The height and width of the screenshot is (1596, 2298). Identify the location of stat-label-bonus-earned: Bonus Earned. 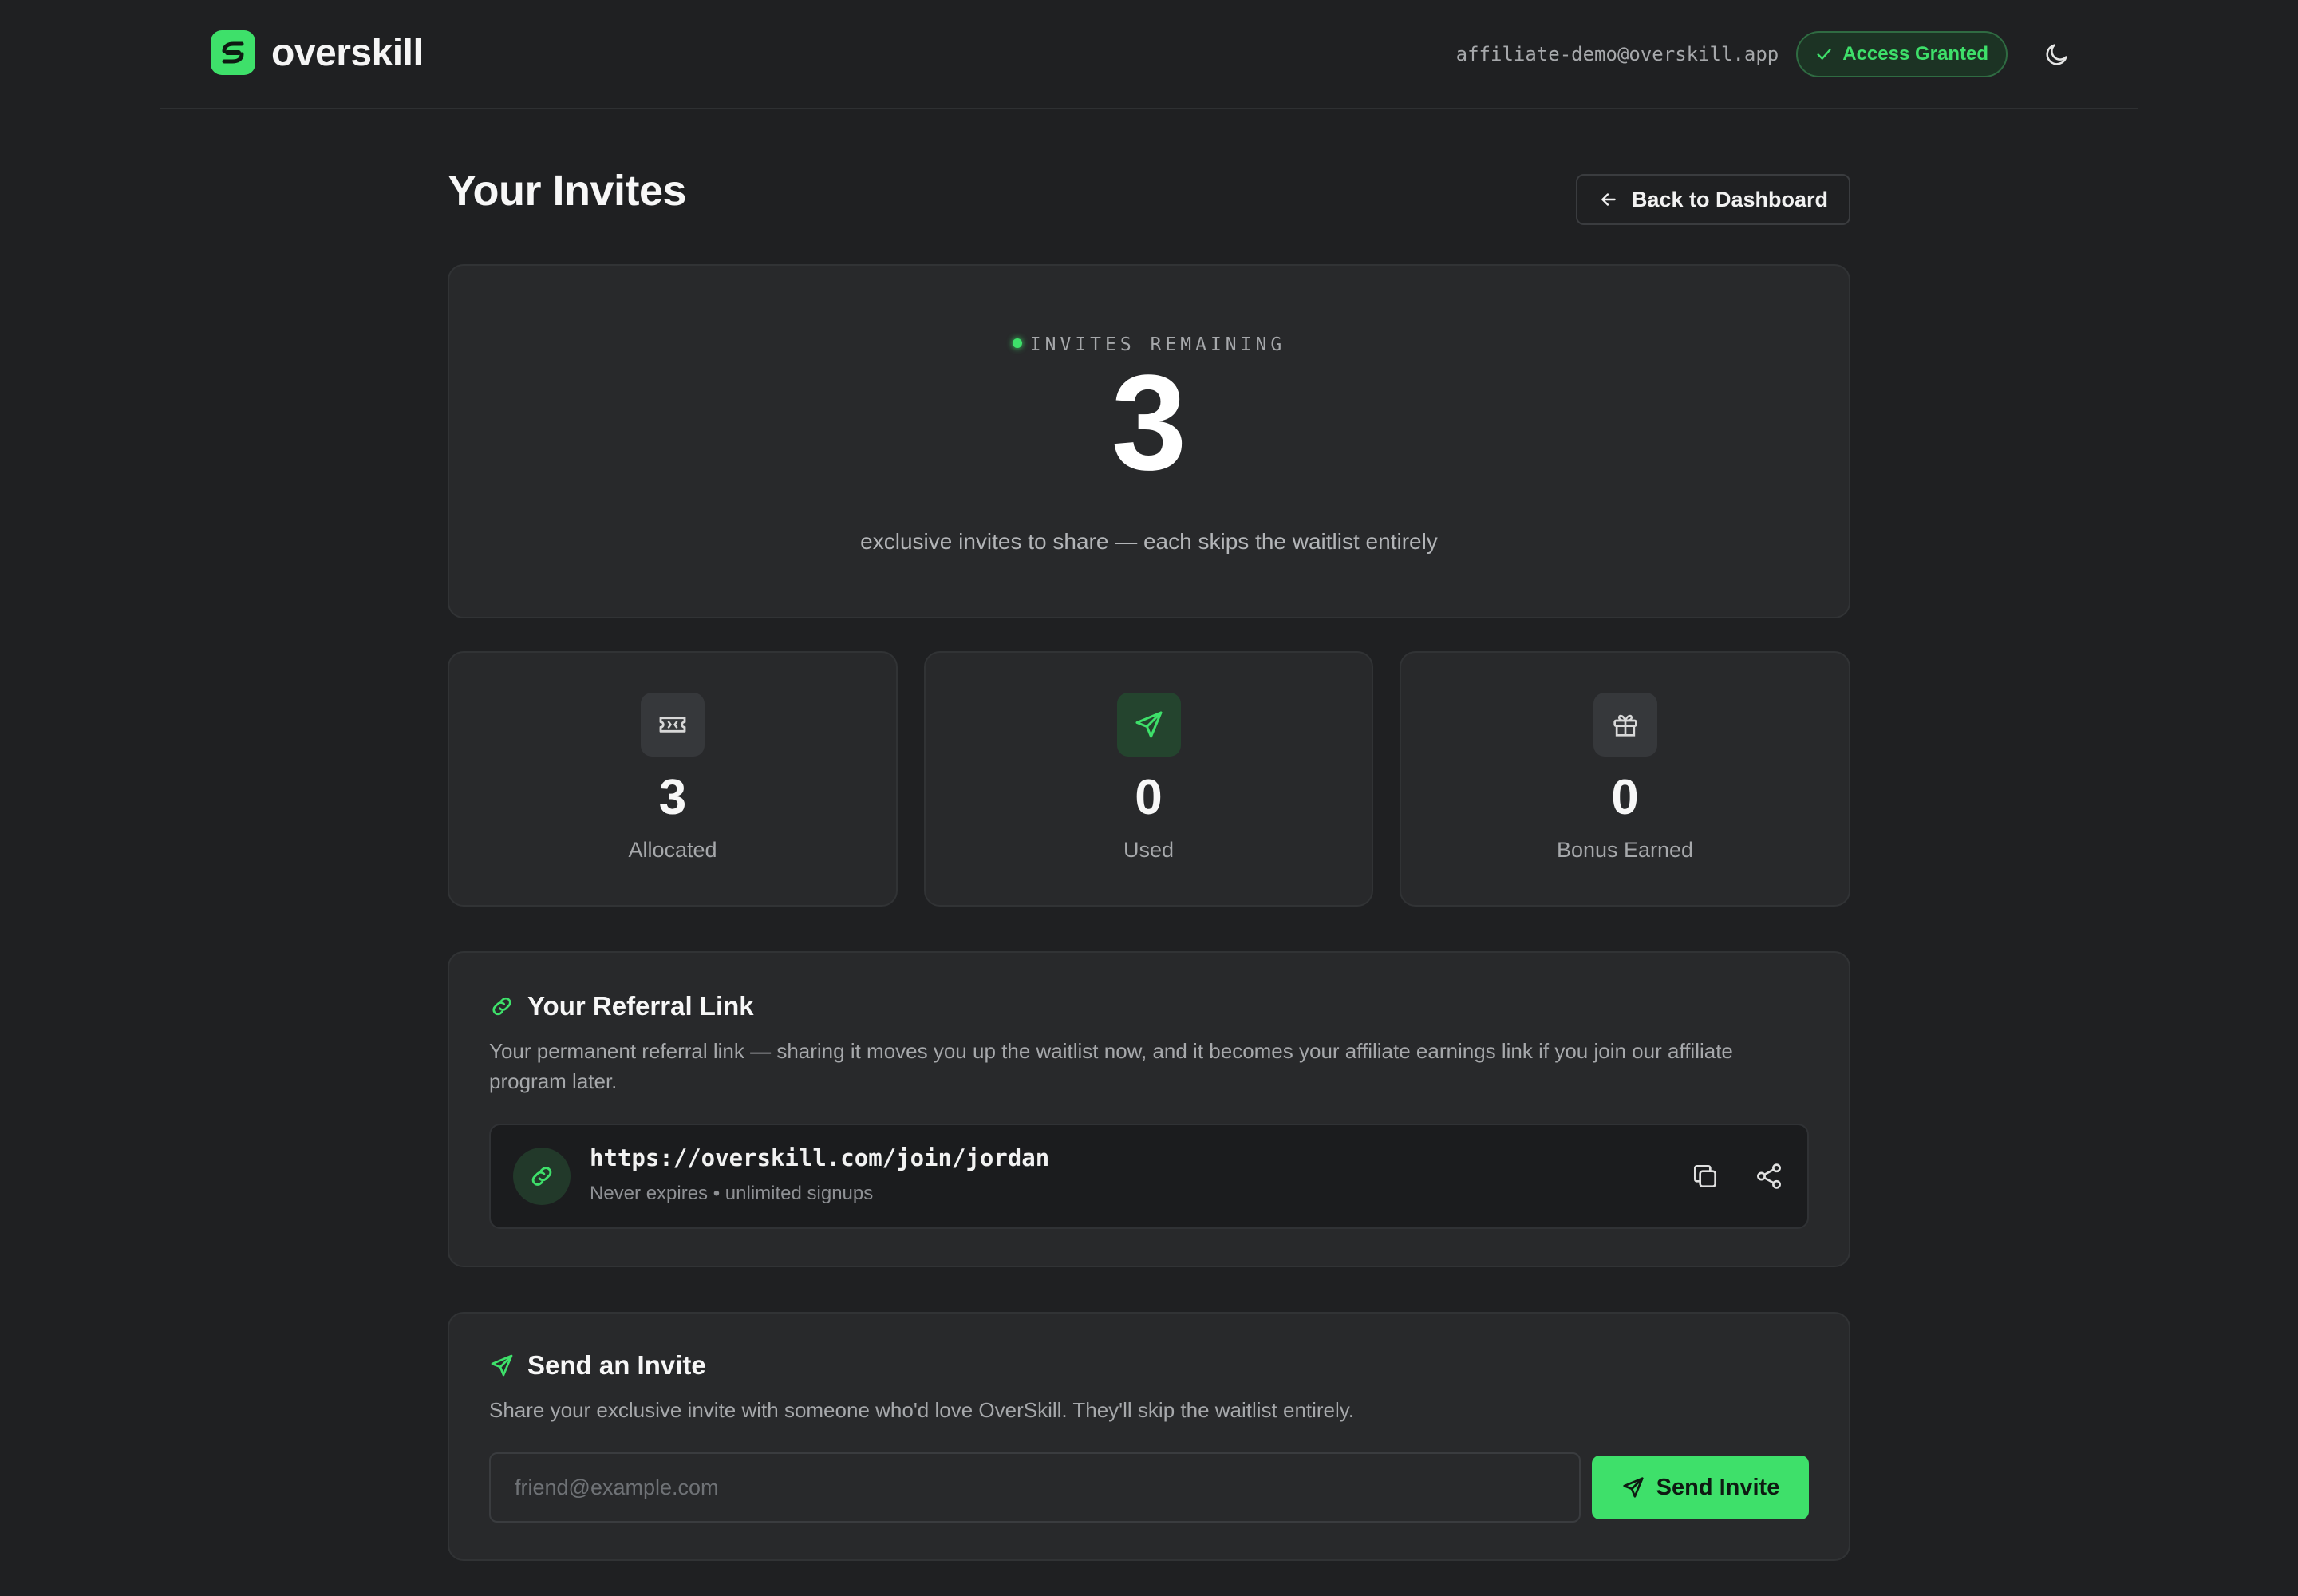
(1625, 850).